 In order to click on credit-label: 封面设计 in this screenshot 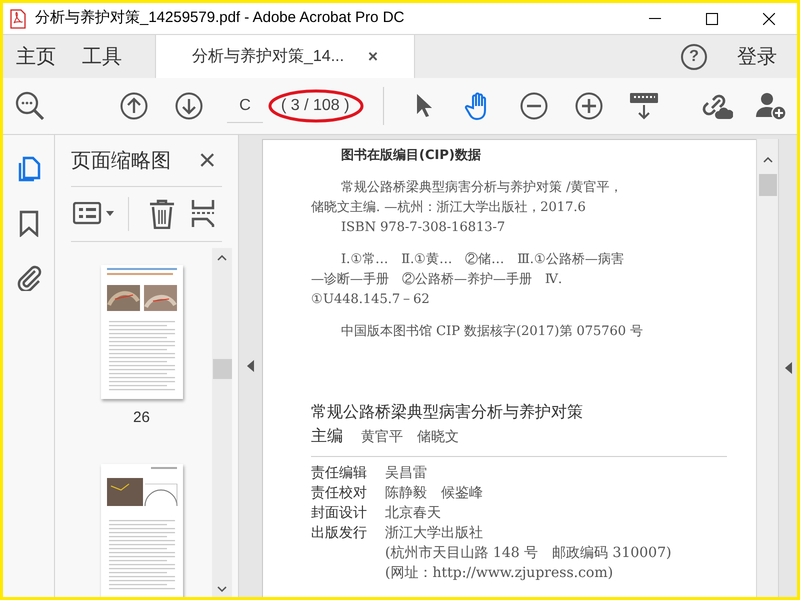, I will do `click(339, 513)`.